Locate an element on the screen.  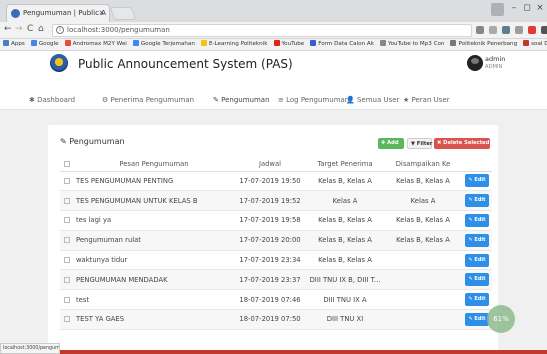
add-button: ✚ Add is located at coordinates (391, 143).